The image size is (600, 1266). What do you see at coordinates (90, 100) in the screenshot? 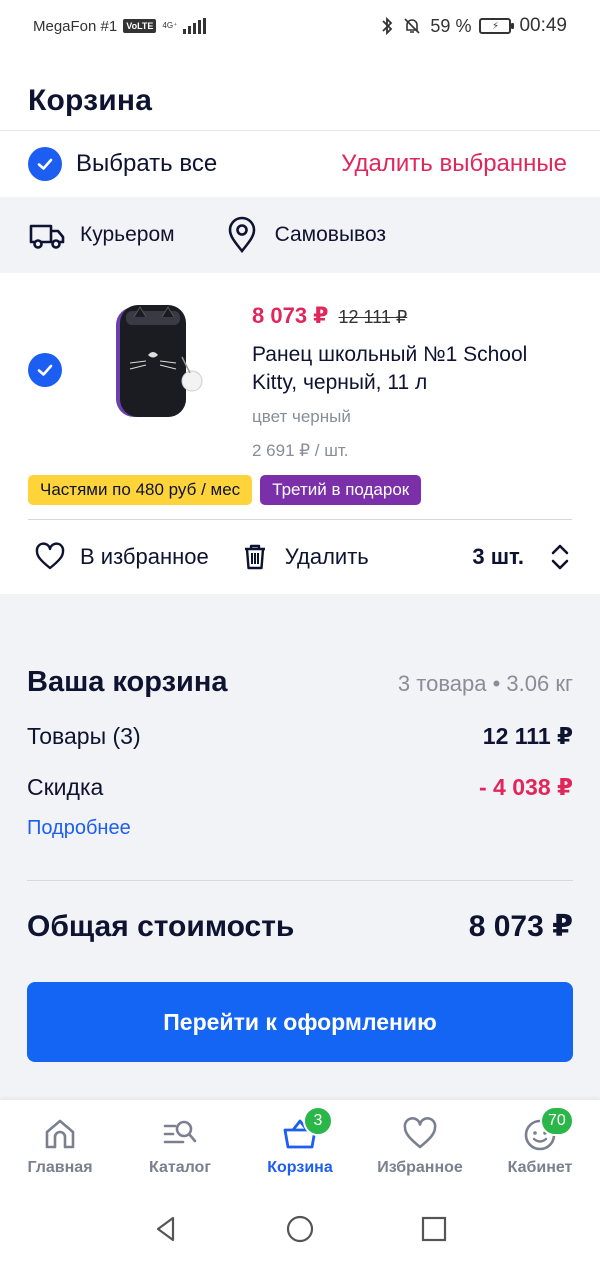
I see `page-title: Корзина` at bounding box center [90, 100].